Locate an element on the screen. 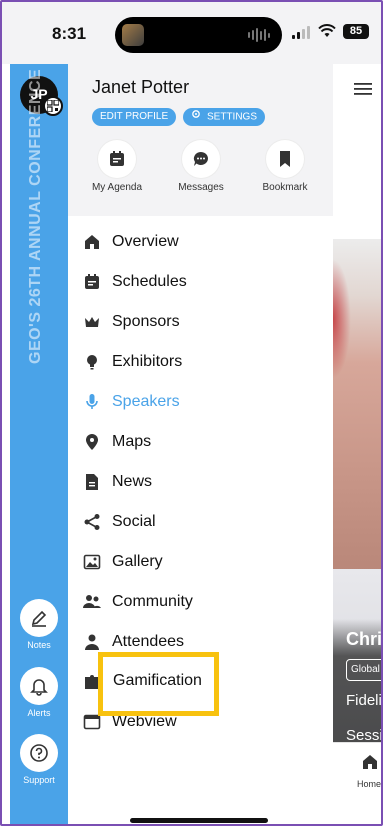 This screenshot has width=383, height=826. menu-label-gallery: Gallery is located at coordinates (137, 561).